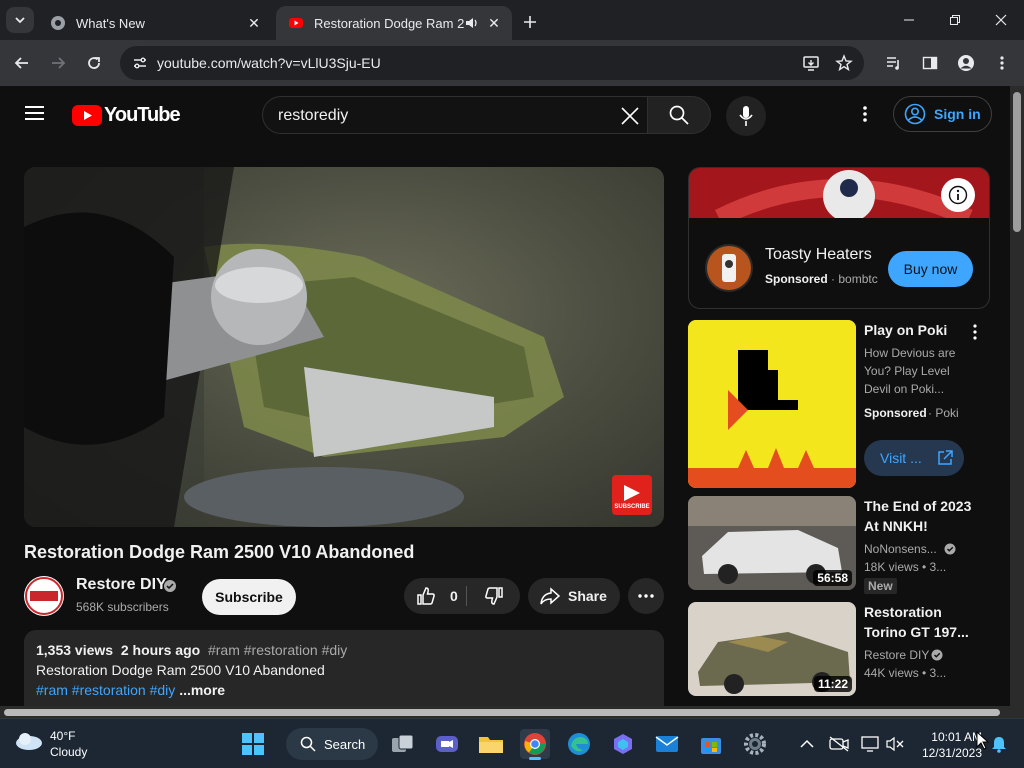 This screenshot has width=1024, height=768. Describe the element at coordinates (574, 596) in the screenshot. I see `share-button: Share` at that location.